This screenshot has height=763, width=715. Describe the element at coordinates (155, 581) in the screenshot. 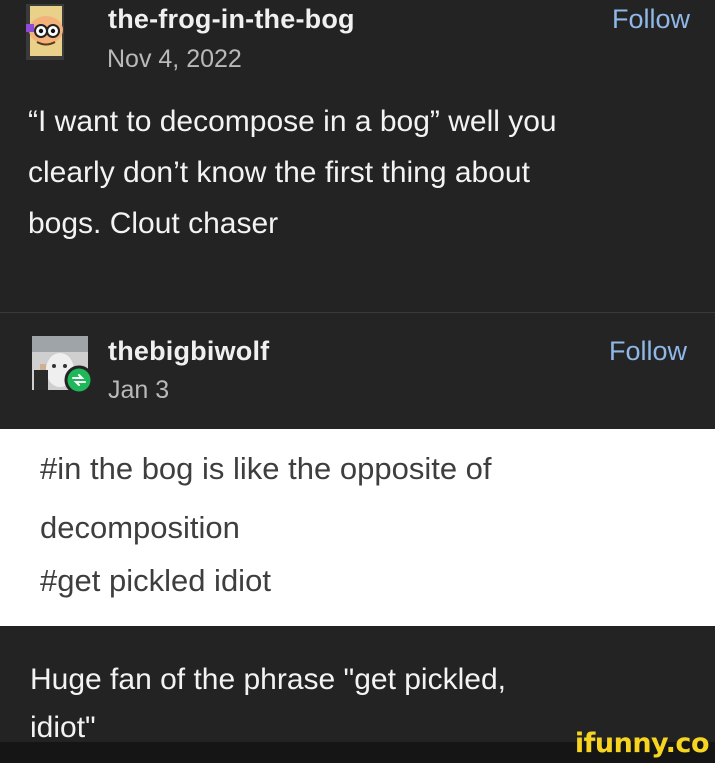

I see `tag-line: #get pickled idiot` at that location.